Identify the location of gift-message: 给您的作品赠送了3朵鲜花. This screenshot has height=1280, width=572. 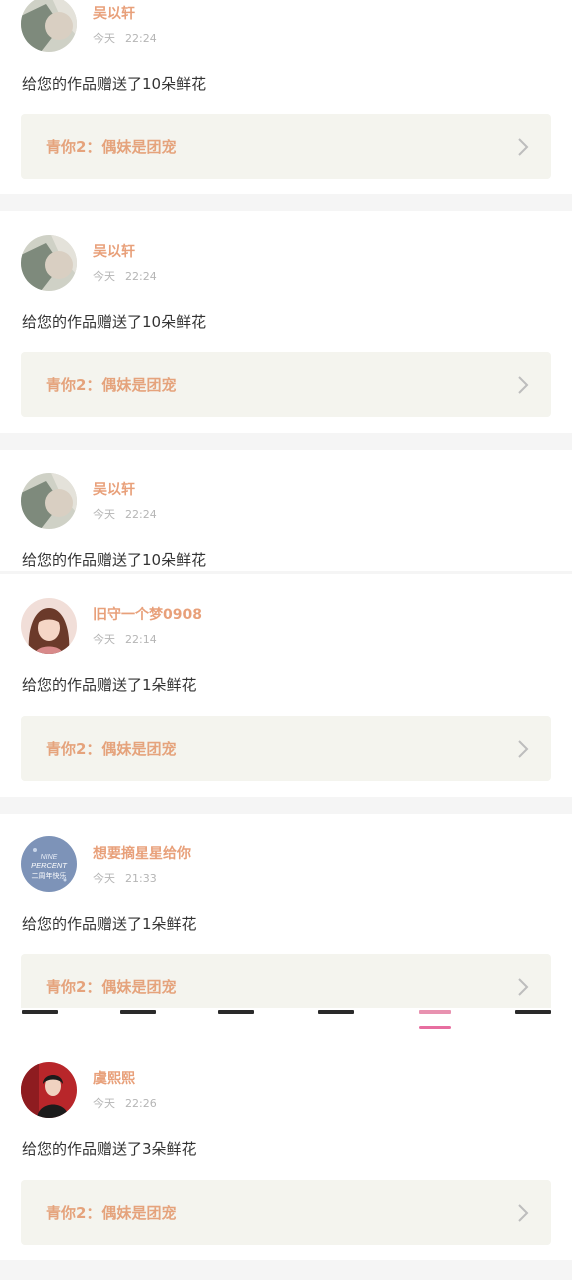
(109, 1149).